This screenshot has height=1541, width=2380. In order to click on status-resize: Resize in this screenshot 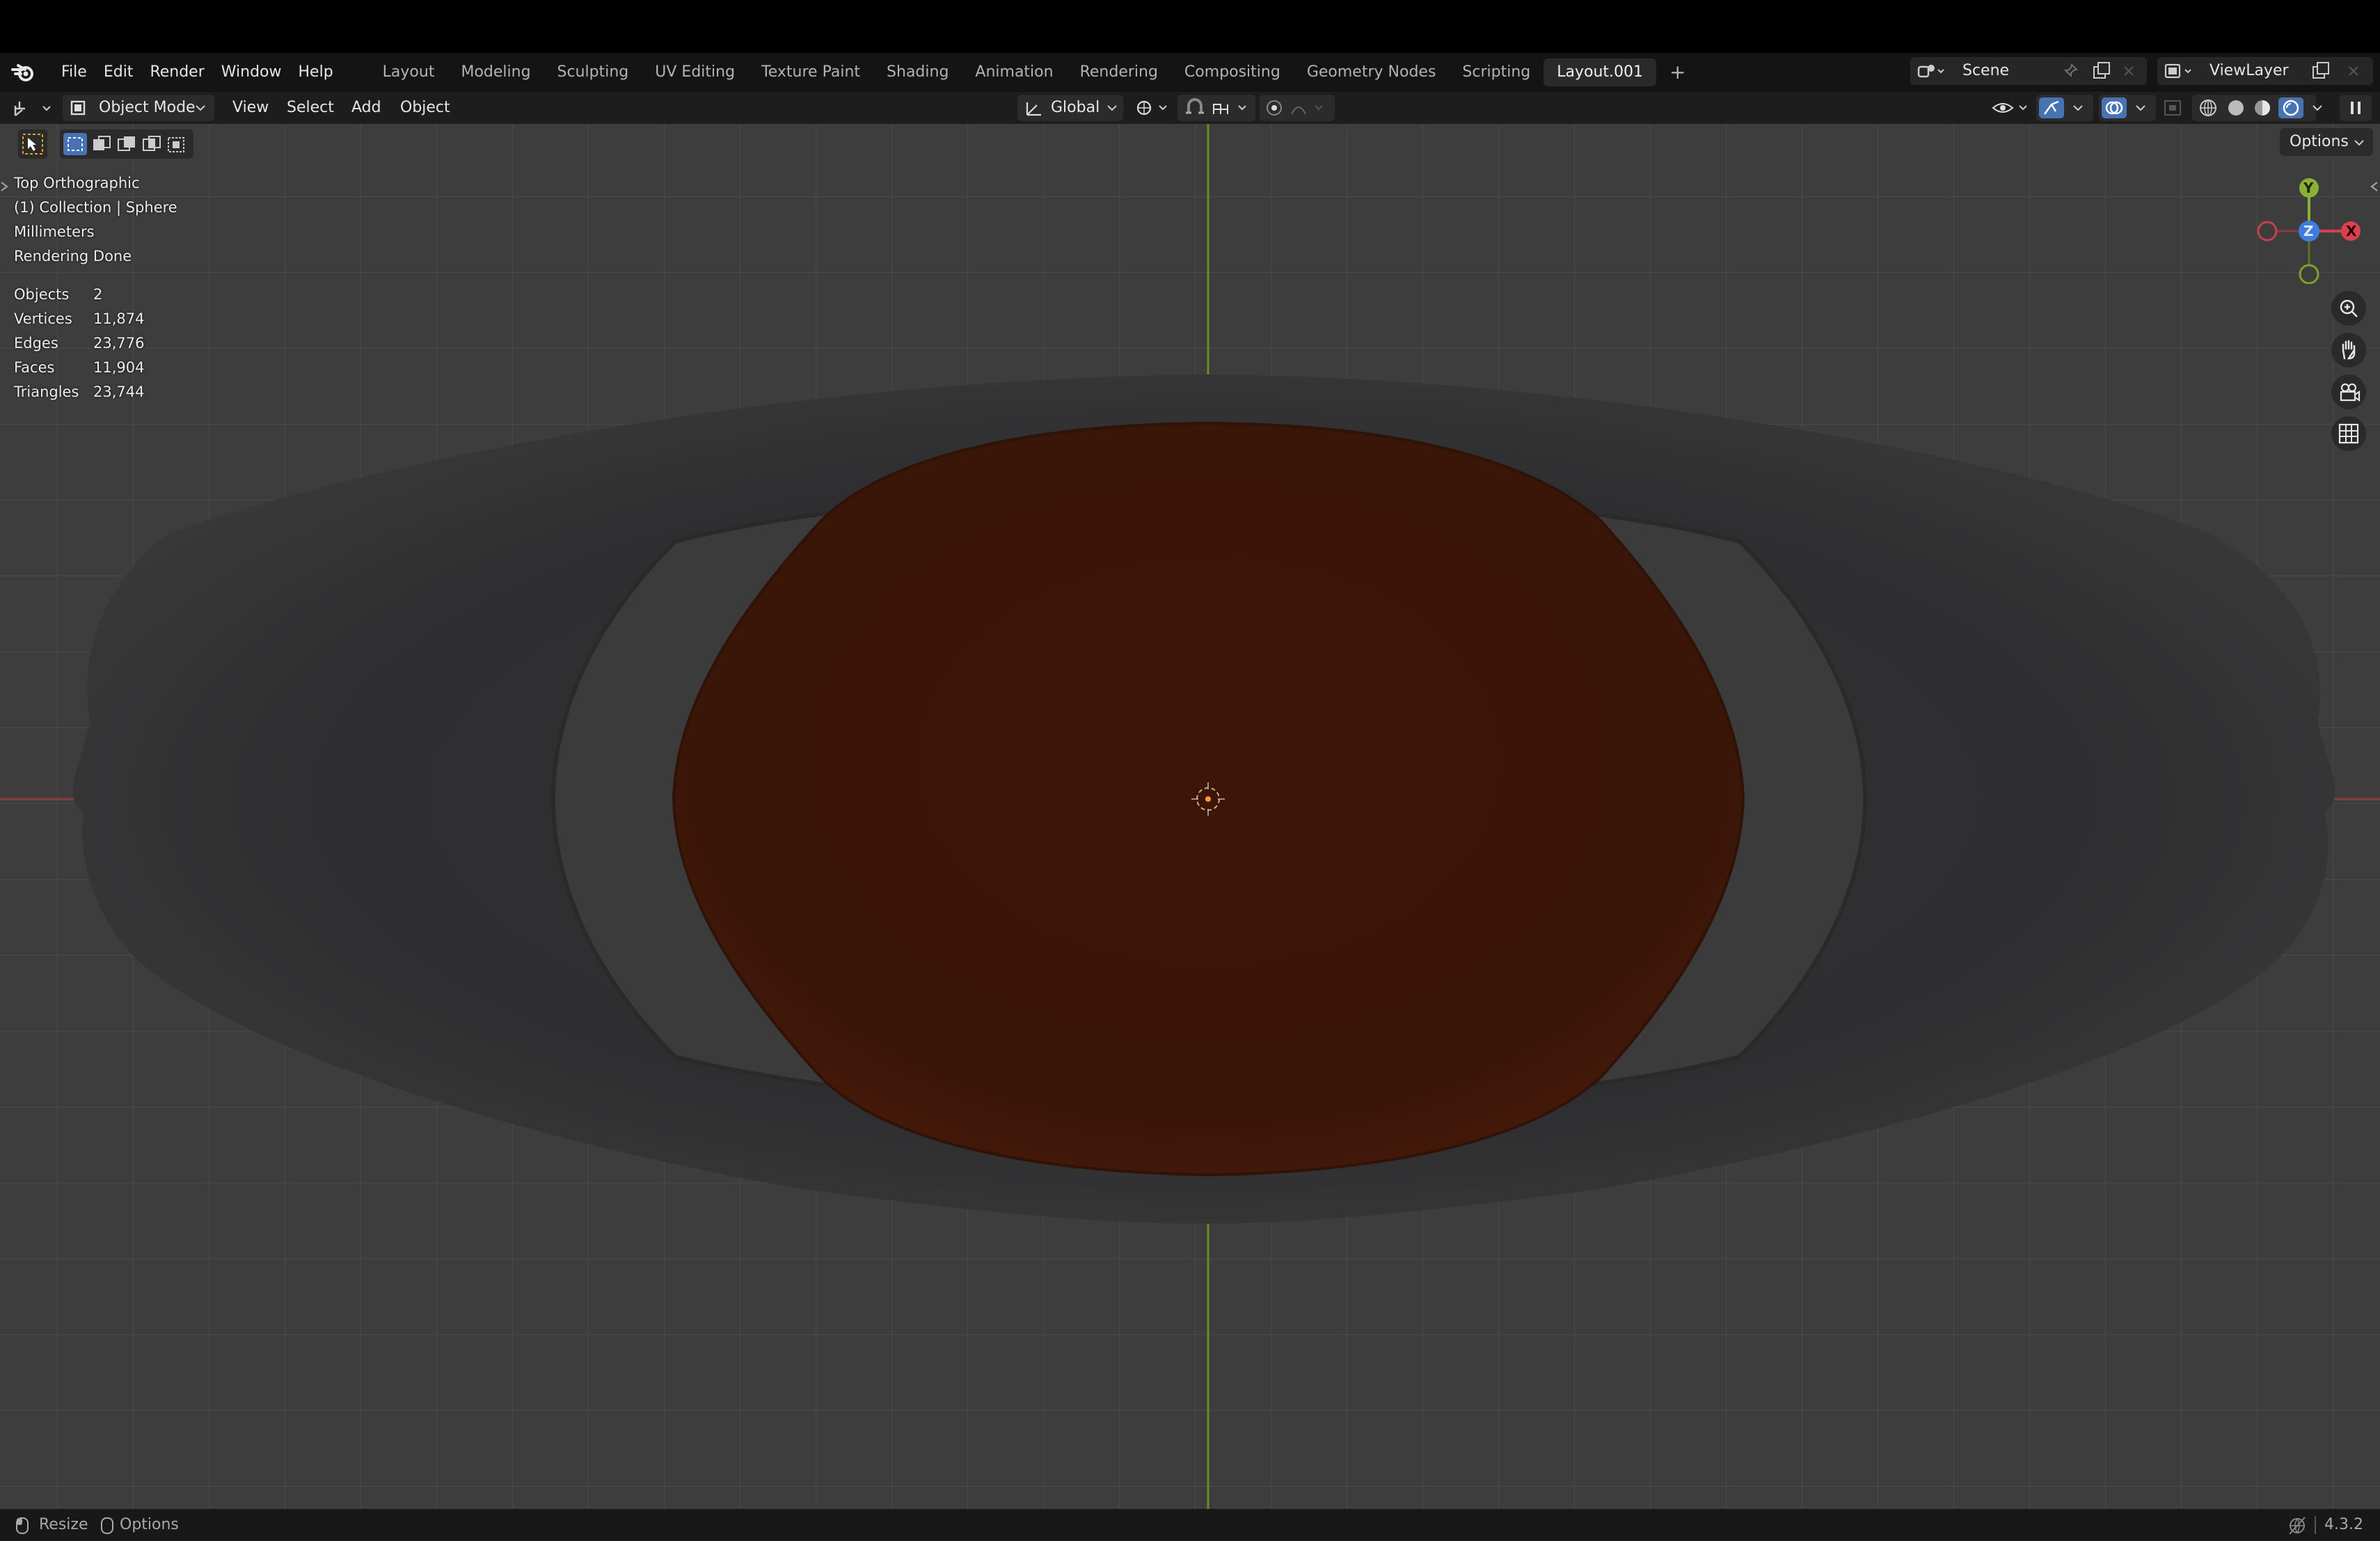, I will do `click(63, 1524)`.